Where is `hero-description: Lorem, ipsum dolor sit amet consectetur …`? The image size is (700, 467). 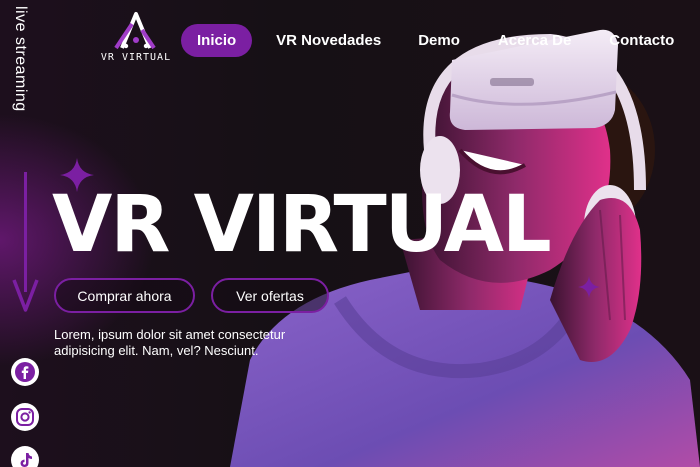 hero-description: Lorem, ipsum dolor sit amet consectetur … is located at coordinates (170, 342).